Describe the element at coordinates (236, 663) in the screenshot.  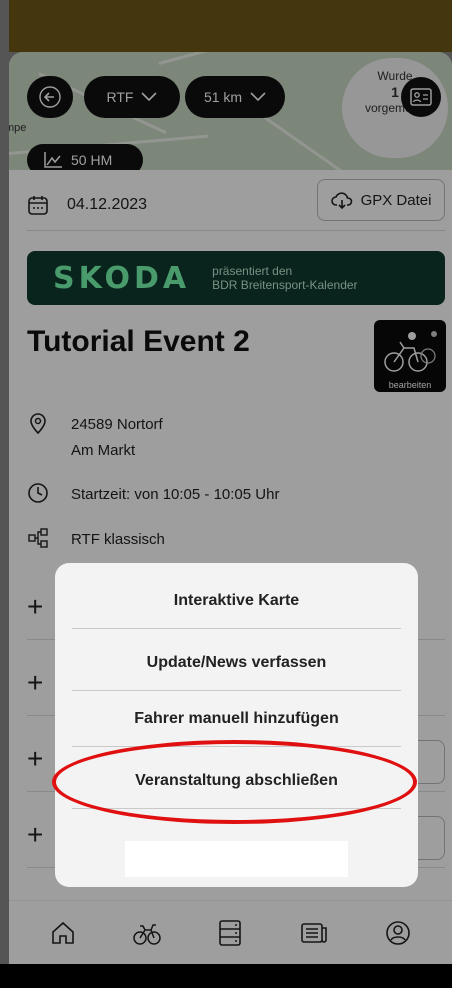
I see `action-write-update: Update/News verfassen` at that location.